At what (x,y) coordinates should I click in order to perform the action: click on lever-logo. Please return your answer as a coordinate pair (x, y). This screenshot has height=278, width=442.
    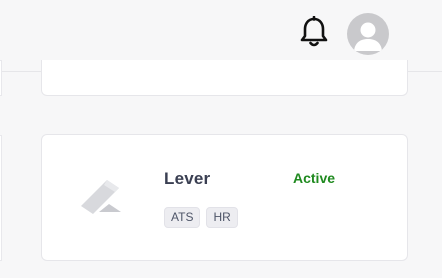
    Looking at the image, I should click on (101, 197).